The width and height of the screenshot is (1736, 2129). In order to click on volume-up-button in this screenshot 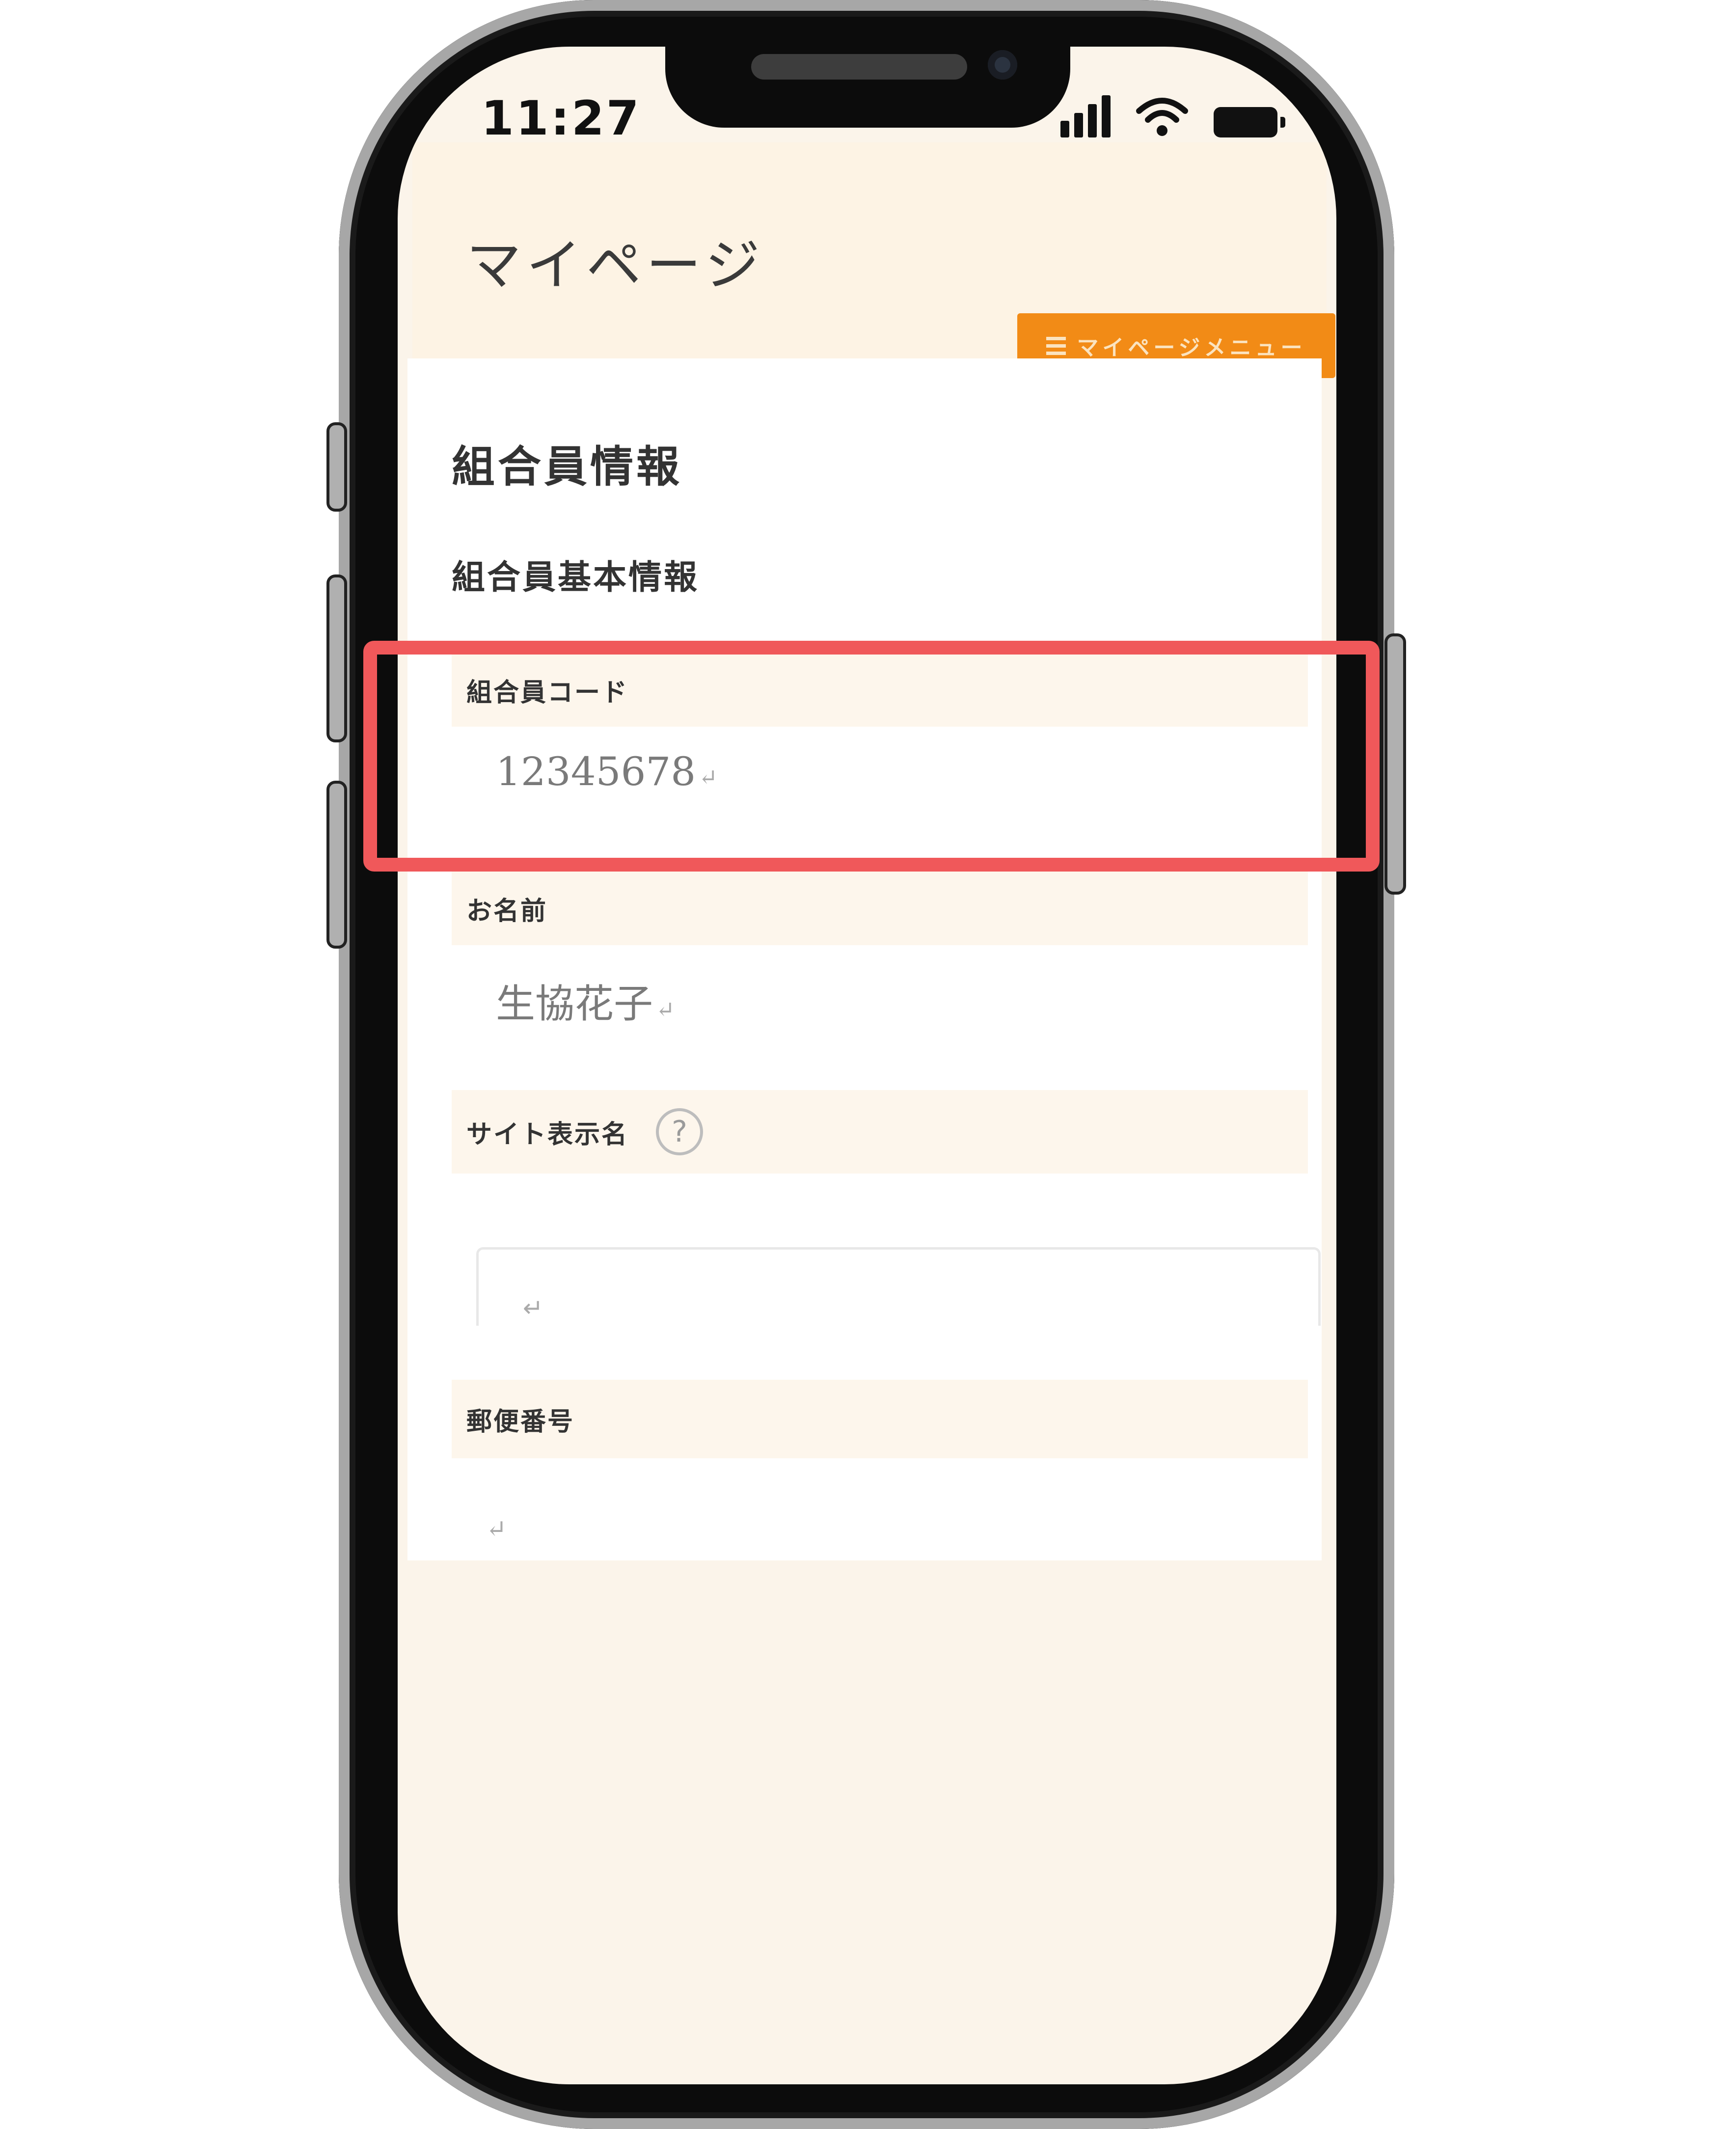, I will do `click(336, 658)`.